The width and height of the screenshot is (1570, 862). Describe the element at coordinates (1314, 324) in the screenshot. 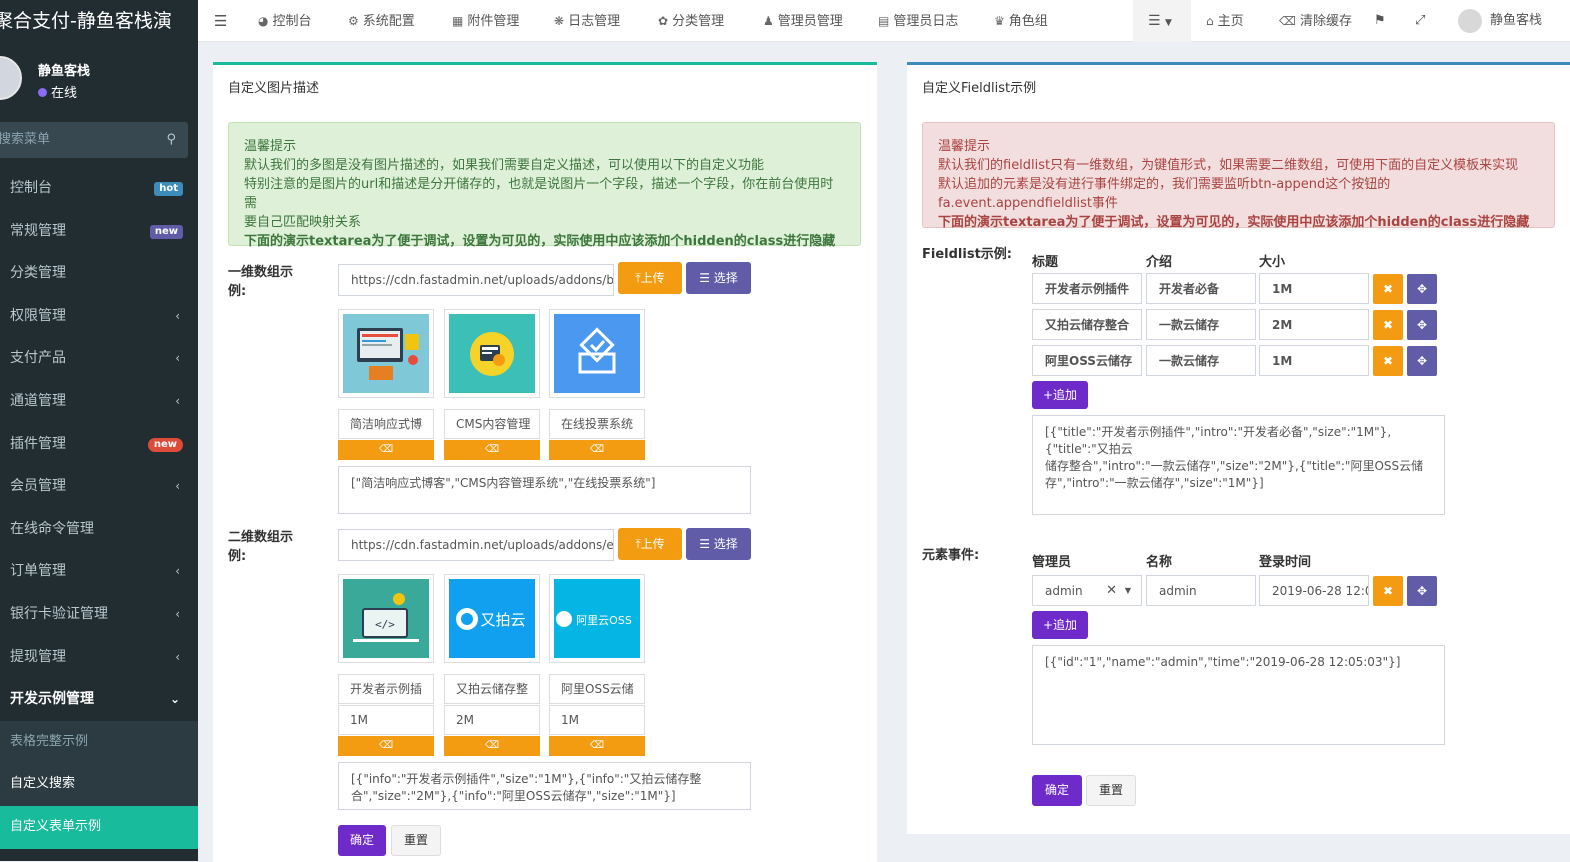

I see `fieldlist-size-input: 2M` at that location.